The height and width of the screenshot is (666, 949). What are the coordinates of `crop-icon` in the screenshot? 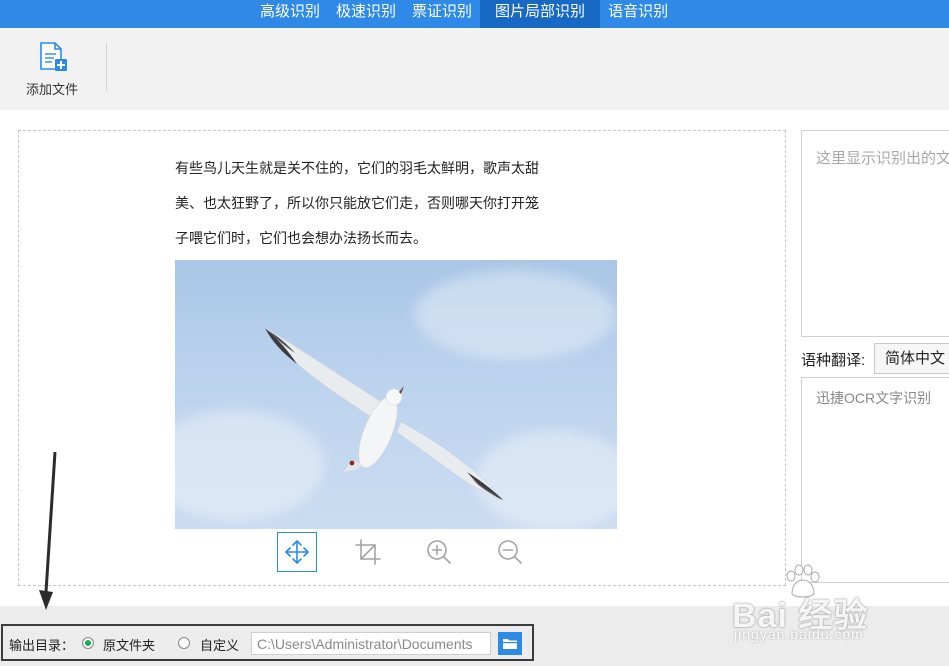 It's located at (368, 552).